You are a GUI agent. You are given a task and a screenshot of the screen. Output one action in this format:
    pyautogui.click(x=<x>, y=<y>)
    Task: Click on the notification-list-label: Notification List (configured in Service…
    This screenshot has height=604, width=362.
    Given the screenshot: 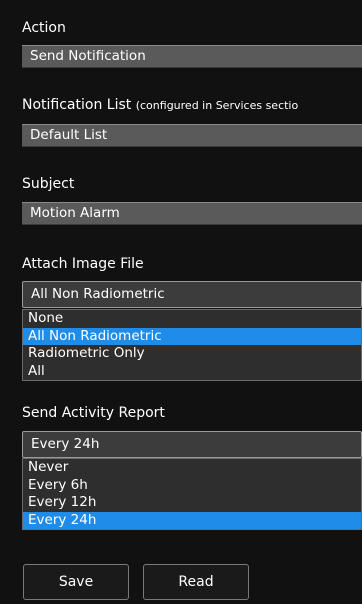 What is the action you would take?
    pyautogui.click(x=160, y=105)
    